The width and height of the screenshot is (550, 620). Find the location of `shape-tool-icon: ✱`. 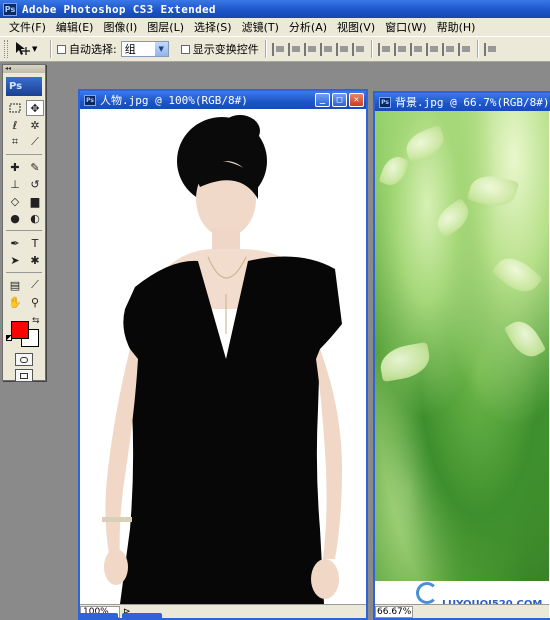

shape-tool-icon: ✱ is located at coordinates (35, 260).